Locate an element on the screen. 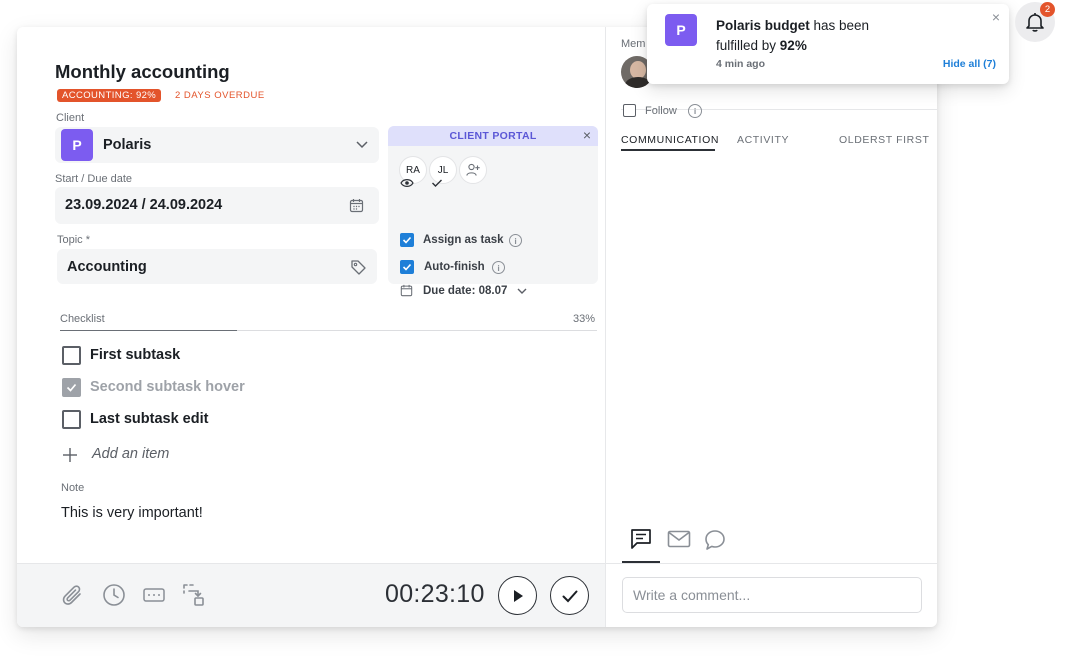  notification-text-2: fulfilled by is located at coordinates (748, 45).